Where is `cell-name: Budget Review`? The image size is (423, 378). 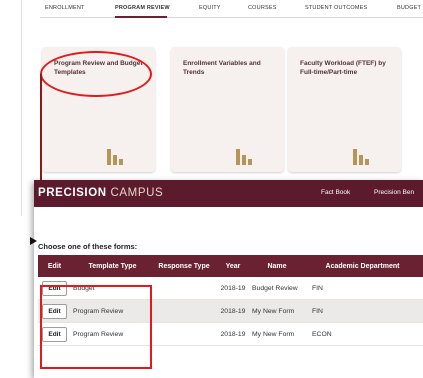 cell-name: Budget Review is located at coordinates (275, 288).